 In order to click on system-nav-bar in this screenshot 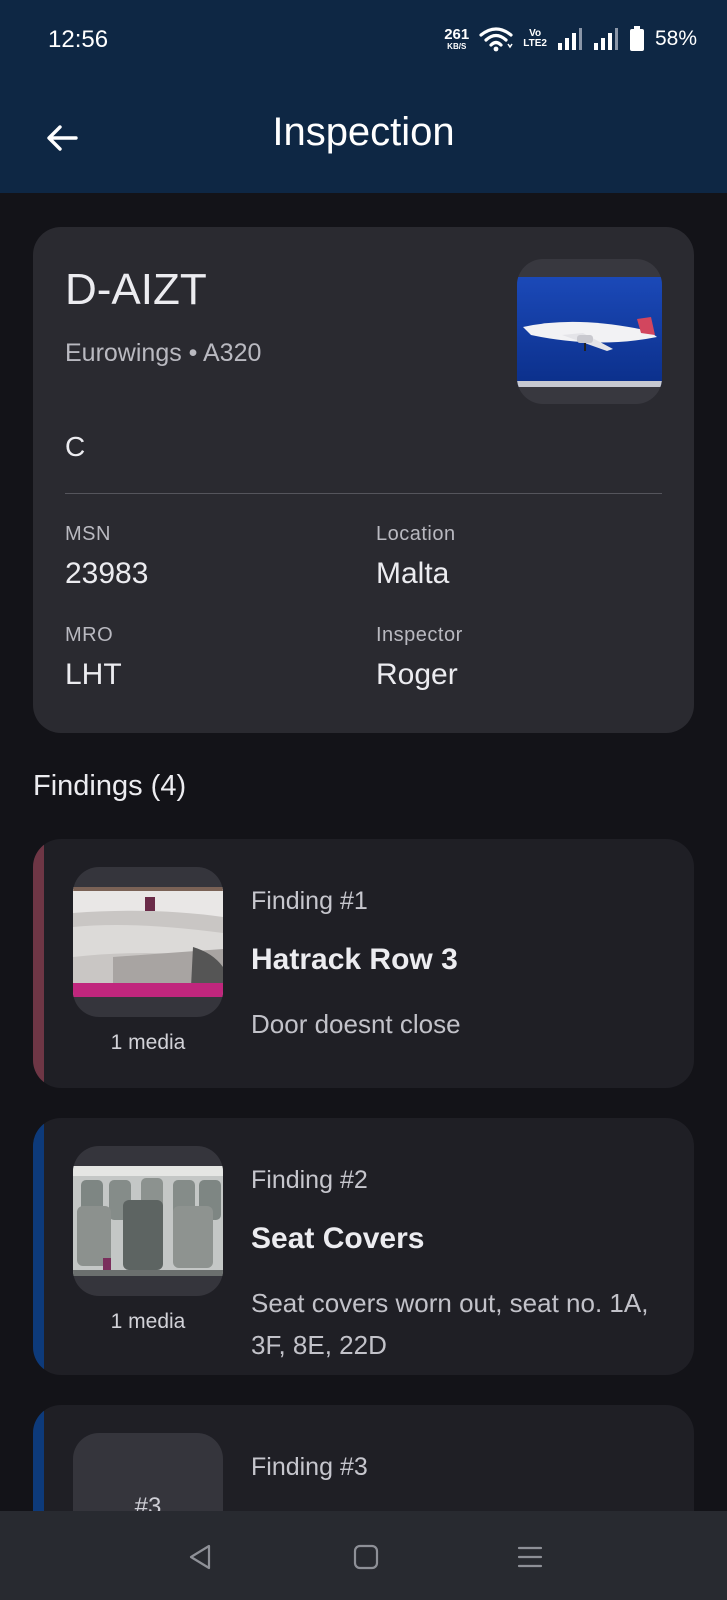, I will do `click(363, 1555)`.